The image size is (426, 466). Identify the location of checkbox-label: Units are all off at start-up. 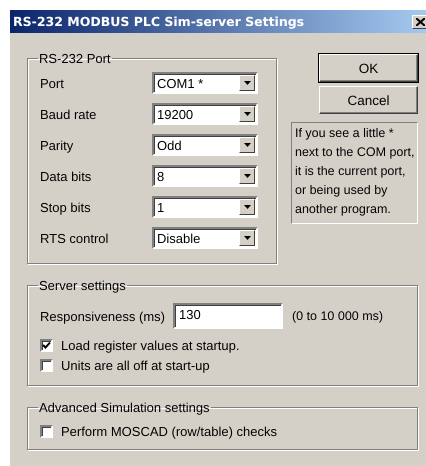
(135, 365).